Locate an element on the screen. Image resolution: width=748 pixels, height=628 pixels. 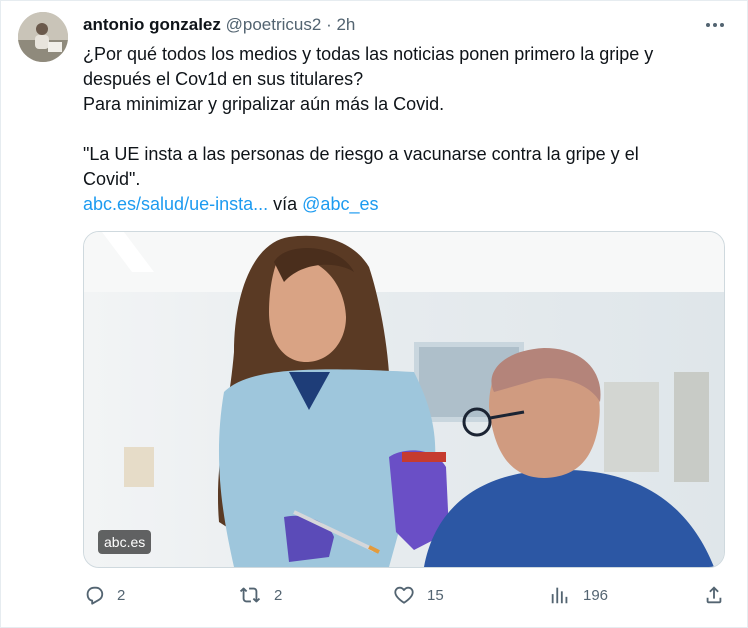
views-chart-icon is located at coordinates (559, 595).